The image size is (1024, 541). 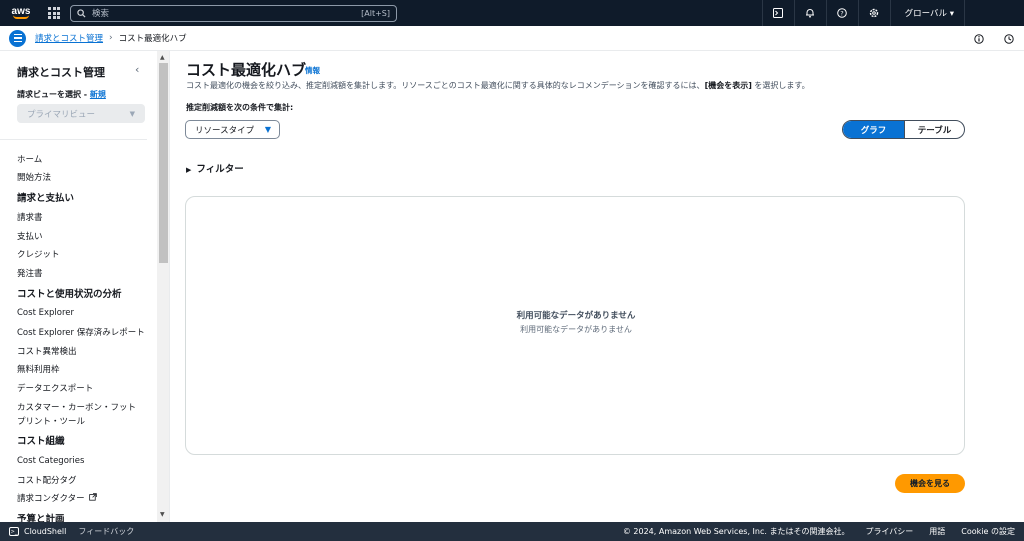 What do you see at coordinates (240, 107) in the screenshot?
I see `aggregate-label: 推定削減額を次の条件で集計:` at bounding box center [240, 107].